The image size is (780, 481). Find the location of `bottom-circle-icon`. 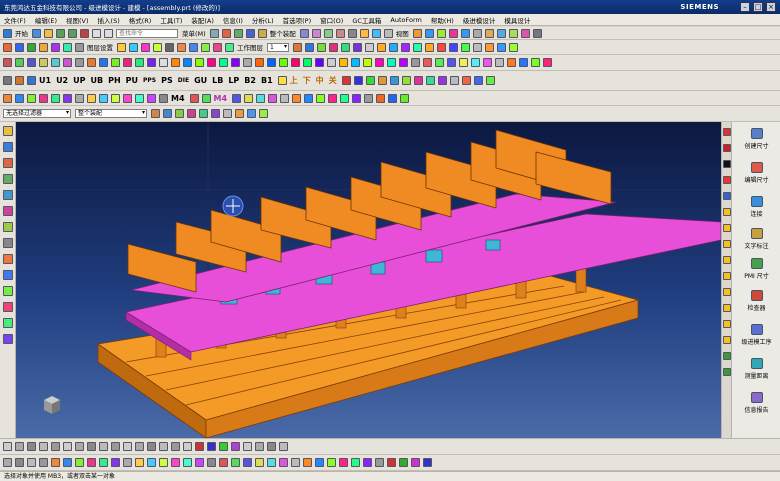

bottom-circle-icon is located at coordinates (7, 446).